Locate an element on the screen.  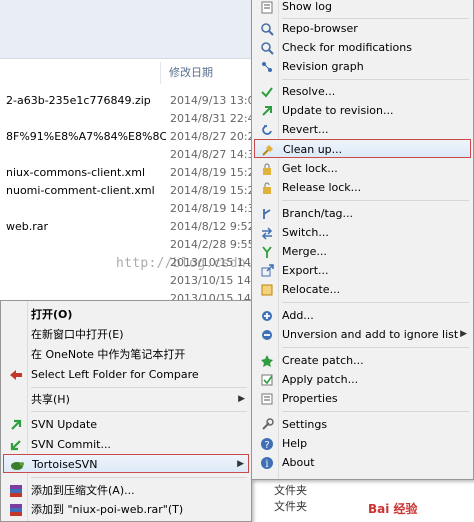
log-icon is located at coordinates (266, 7).